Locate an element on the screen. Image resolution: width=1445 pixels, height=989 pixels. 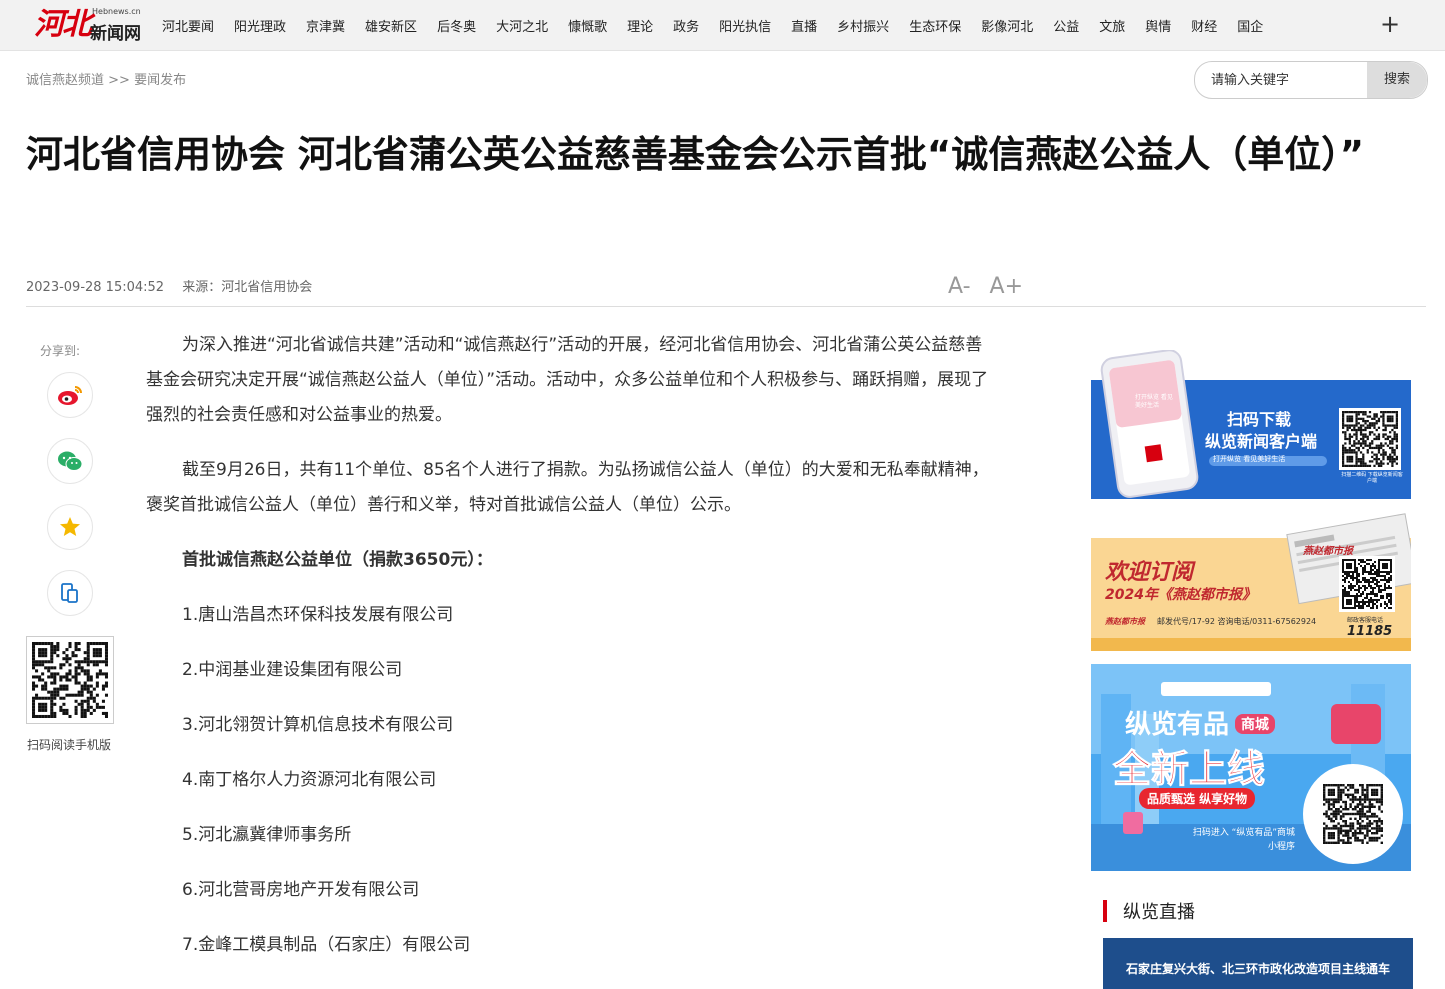
mall-launch-banner: 纵览有品 商城 全新上线 品质甄选 纵享好物 扫码进入 “纵览有品”商城小程序 is located at coordinates (1251, 767).